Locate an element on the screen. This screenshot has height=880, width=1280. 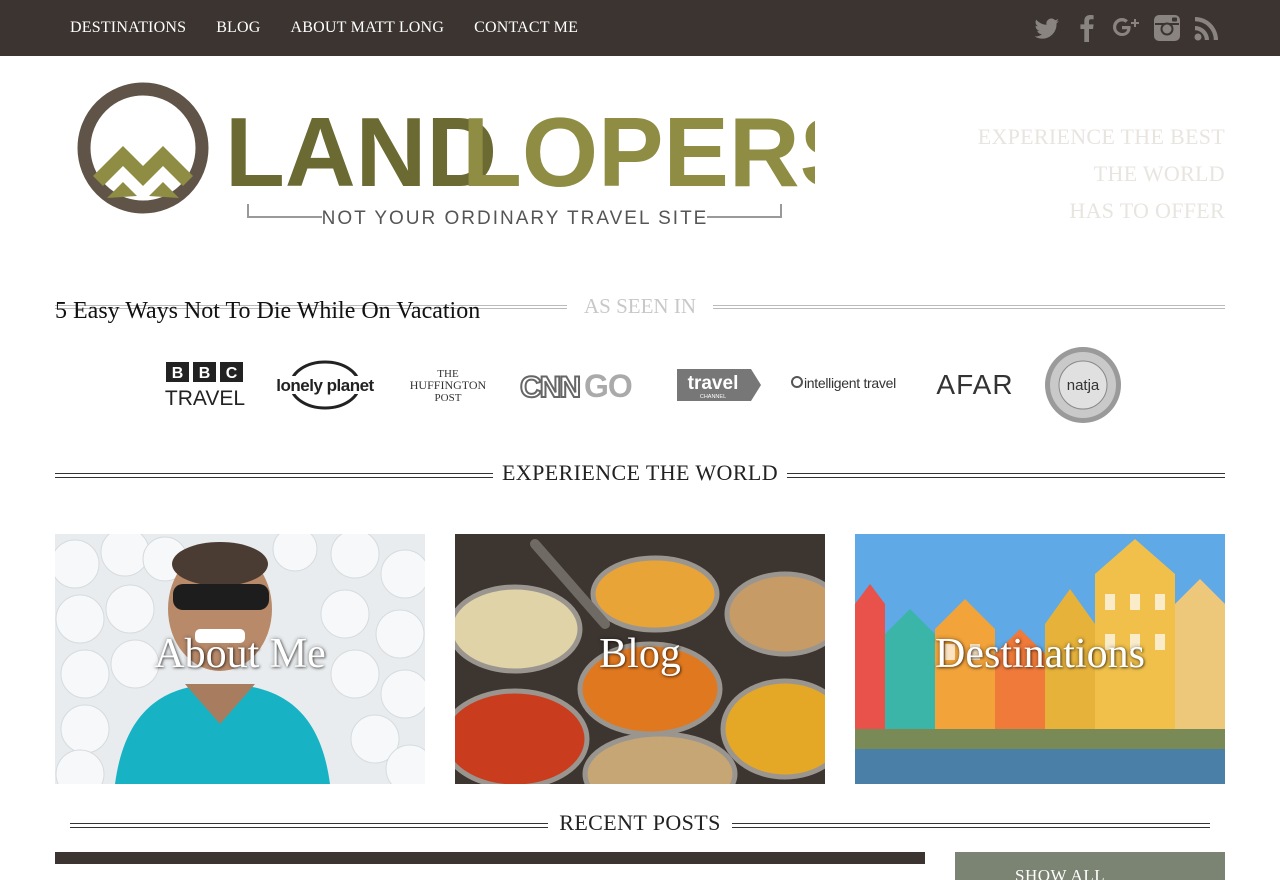
twitter-icon is located at coordinates (1047, 28).